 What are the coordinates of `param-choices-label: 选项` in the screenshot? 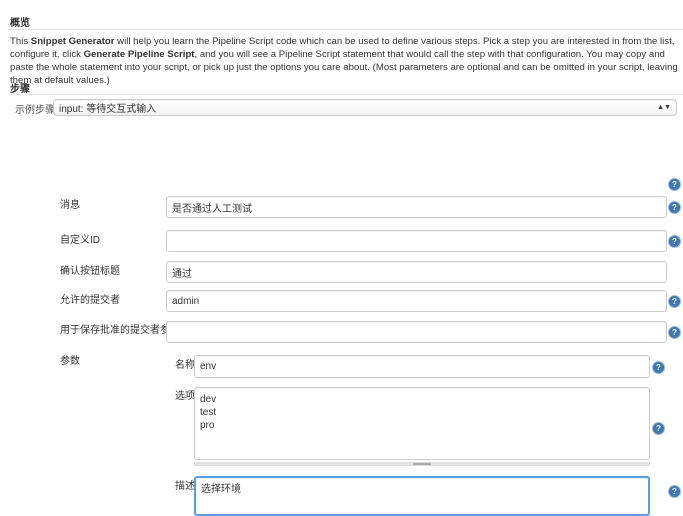 It's located at (185, 396).